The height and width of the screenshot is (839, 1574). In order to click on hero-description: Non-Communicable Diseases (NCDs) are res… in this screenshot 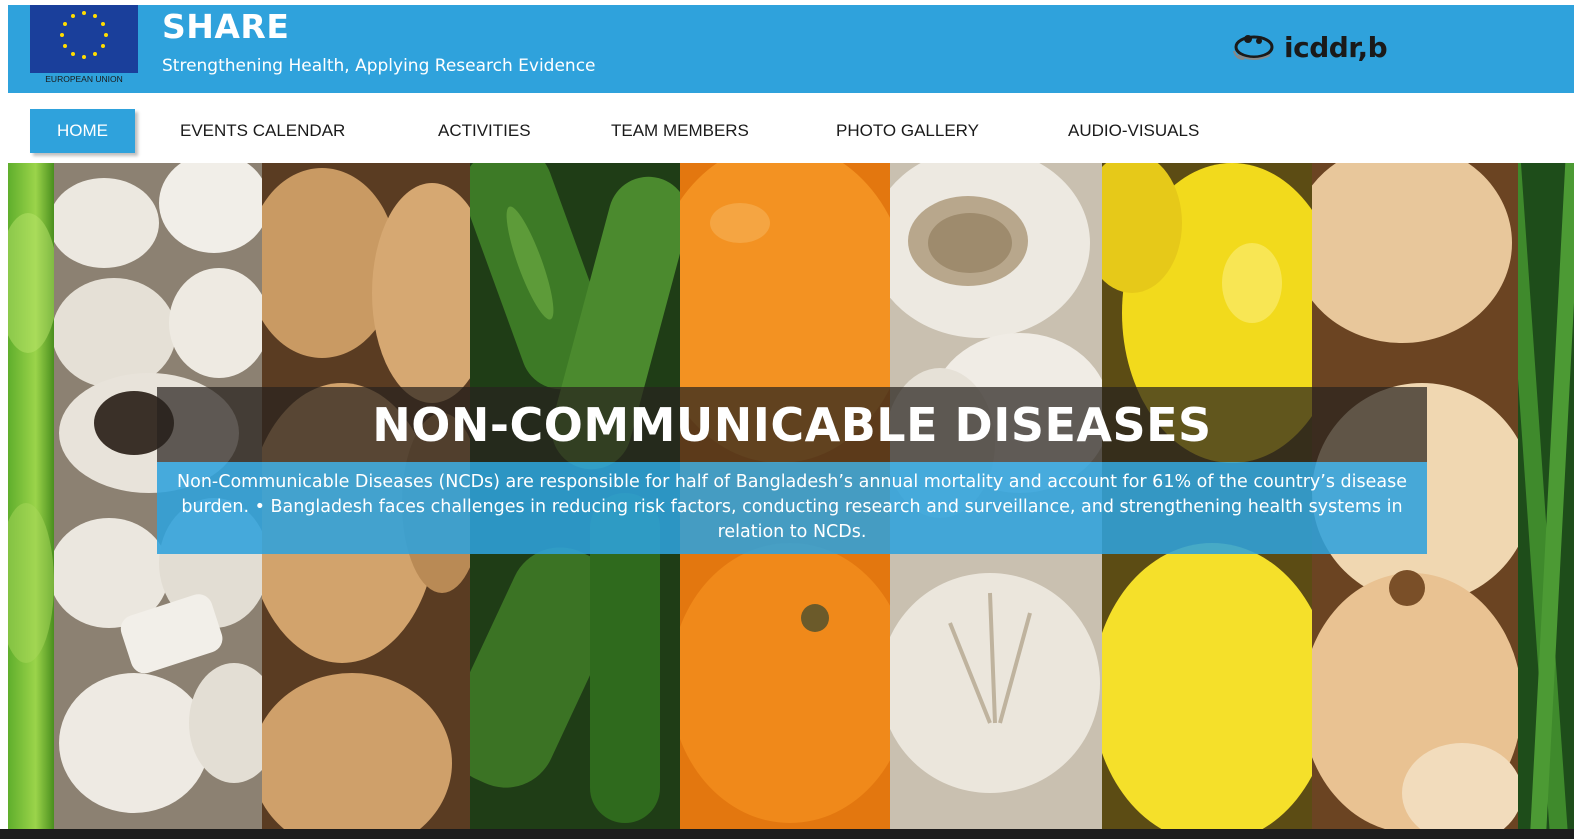, I will do `click(792, 508)`.